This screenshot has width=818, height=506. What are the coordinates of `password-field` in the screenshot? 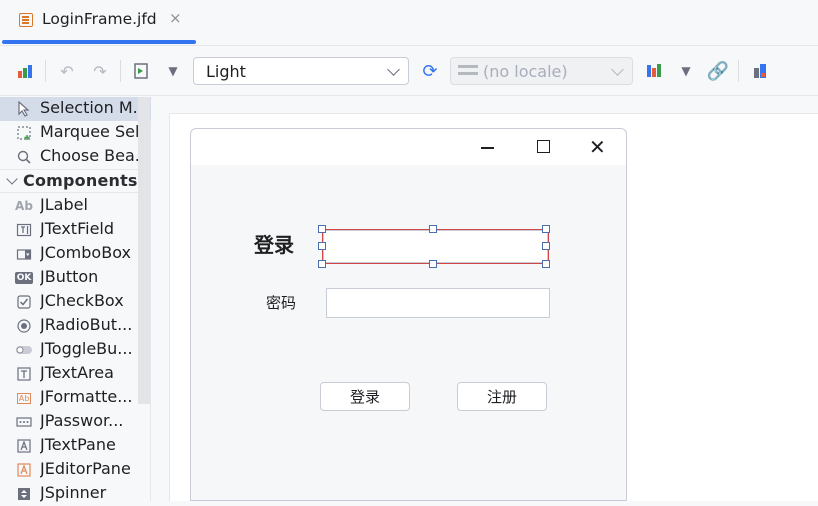 It's located at (438, 303).